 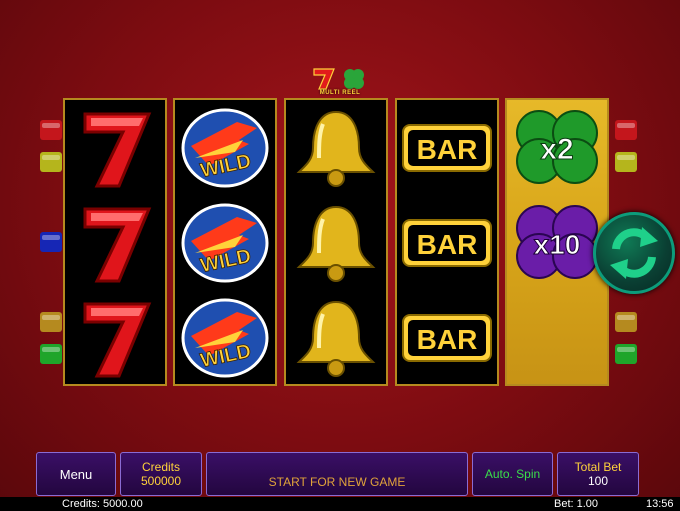 What do you see at coordinates (340, 504) in the screenshot?
I see `status-bar: Credits: 5000.00 Bet: 1.00 13:56` at bounding box center [340, 504].